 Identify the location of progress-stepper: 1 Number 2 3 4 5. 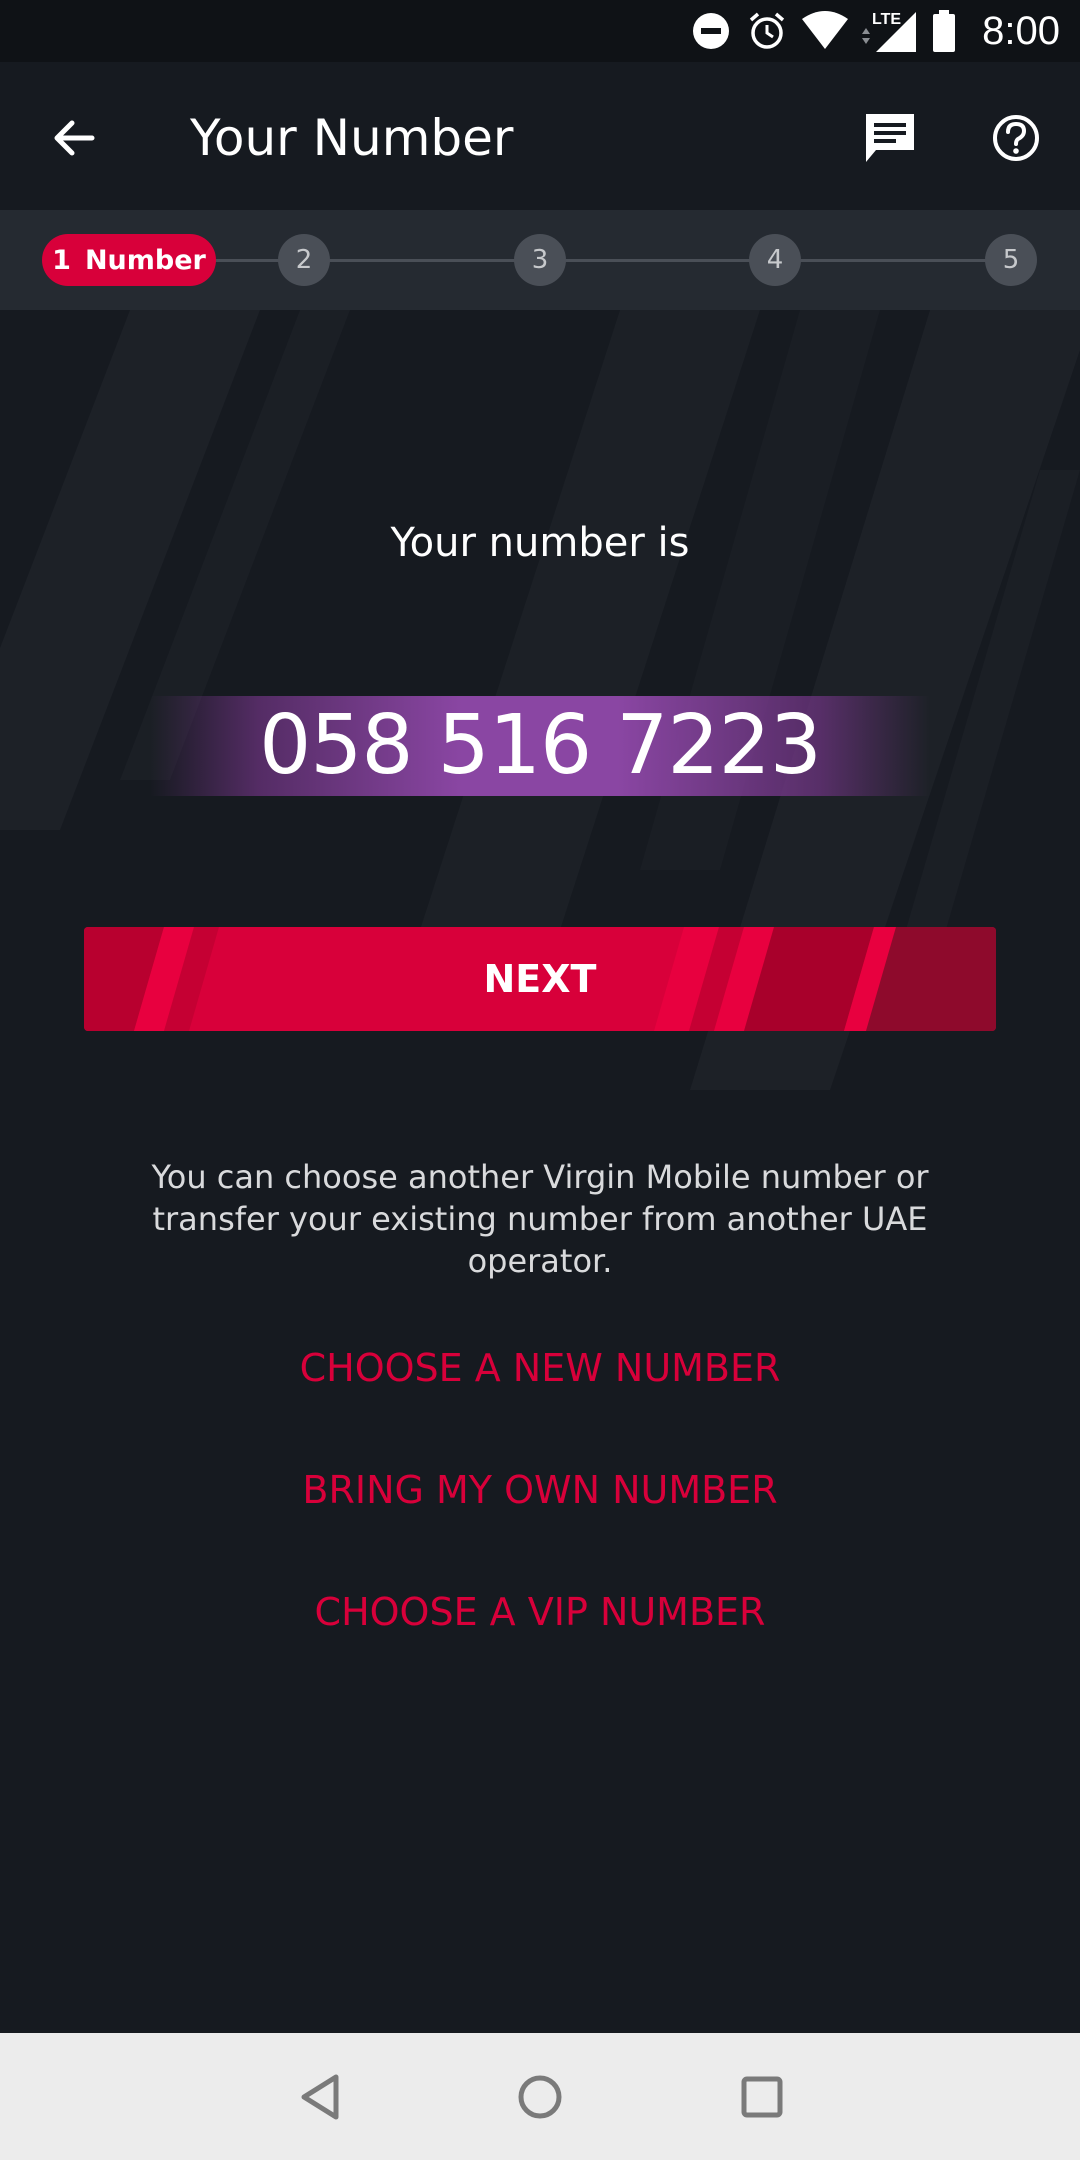
(540, 260).